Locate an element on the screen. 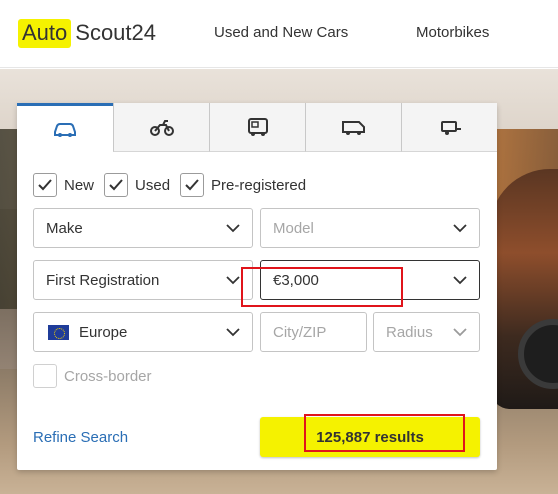 The height and width of the screenshot is (494, 558). price-select: €3,000 is located at coordinates (370, 280).